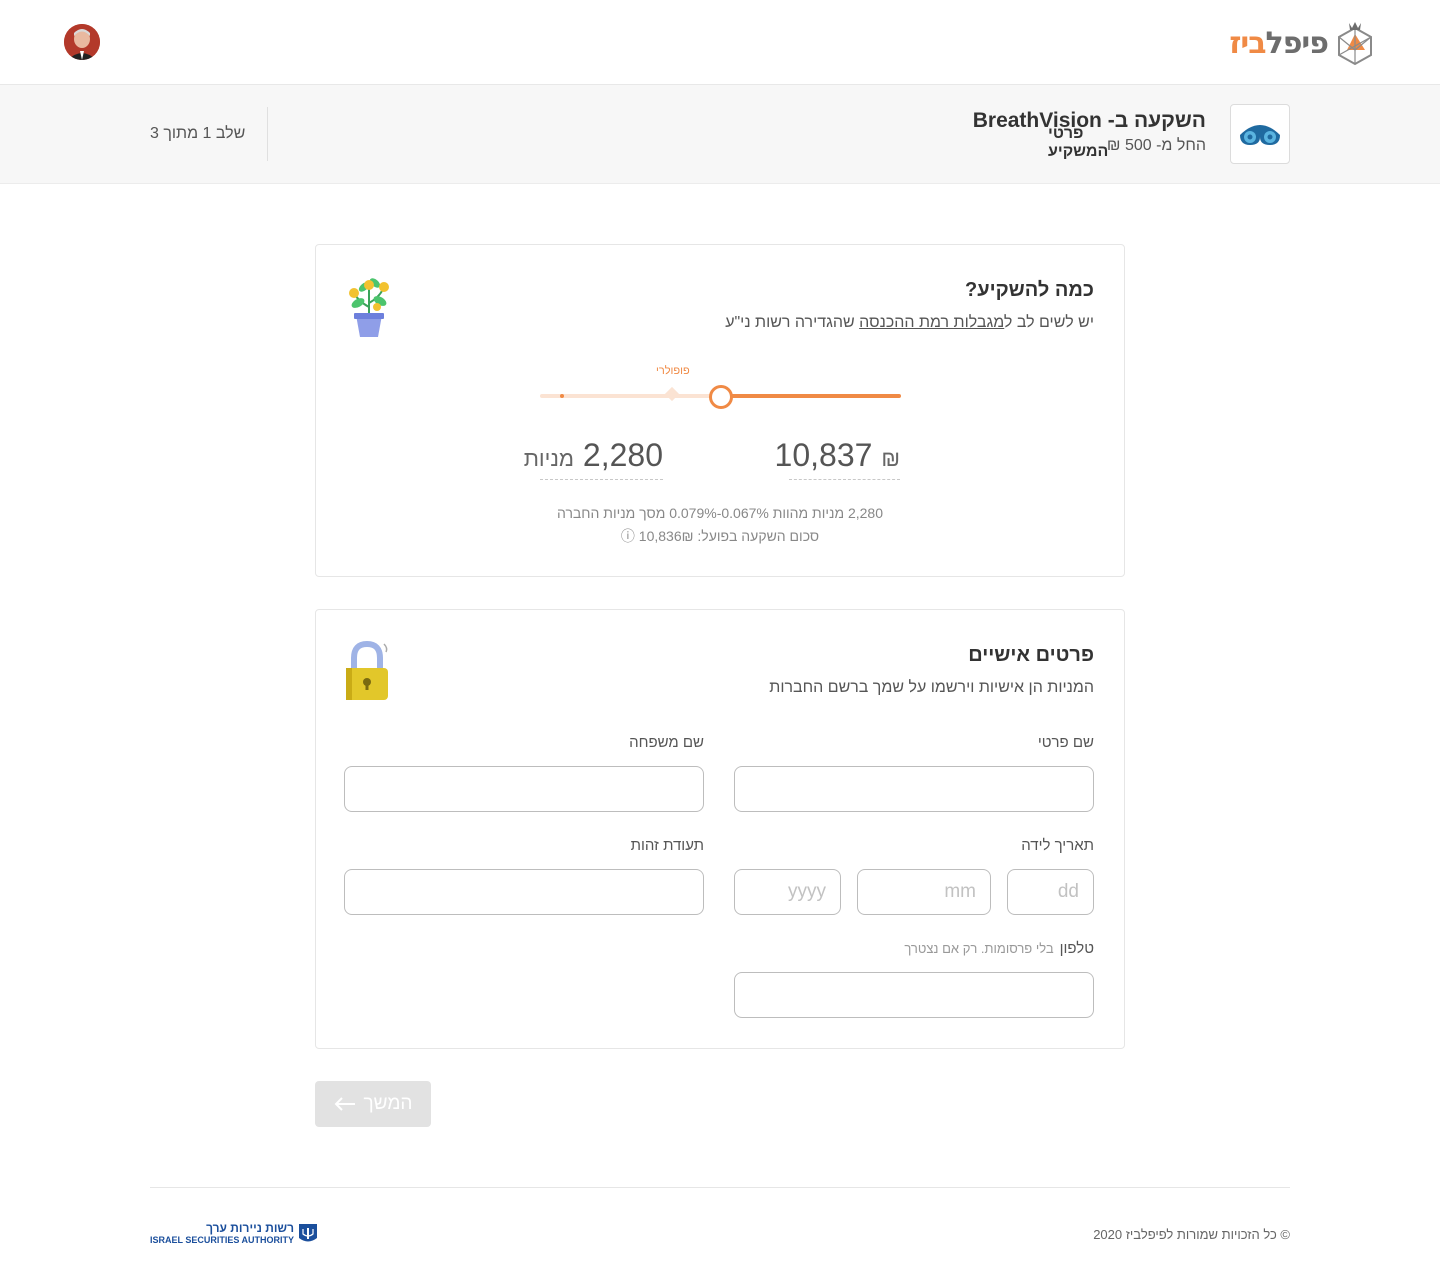 Image resolution: width=1440 pixels, height=1282 pixels. What do you see at coordinates (388, 1103) in the screenshot?
I see `continue-button-label: המשך` at bounding box center [388, 1103].